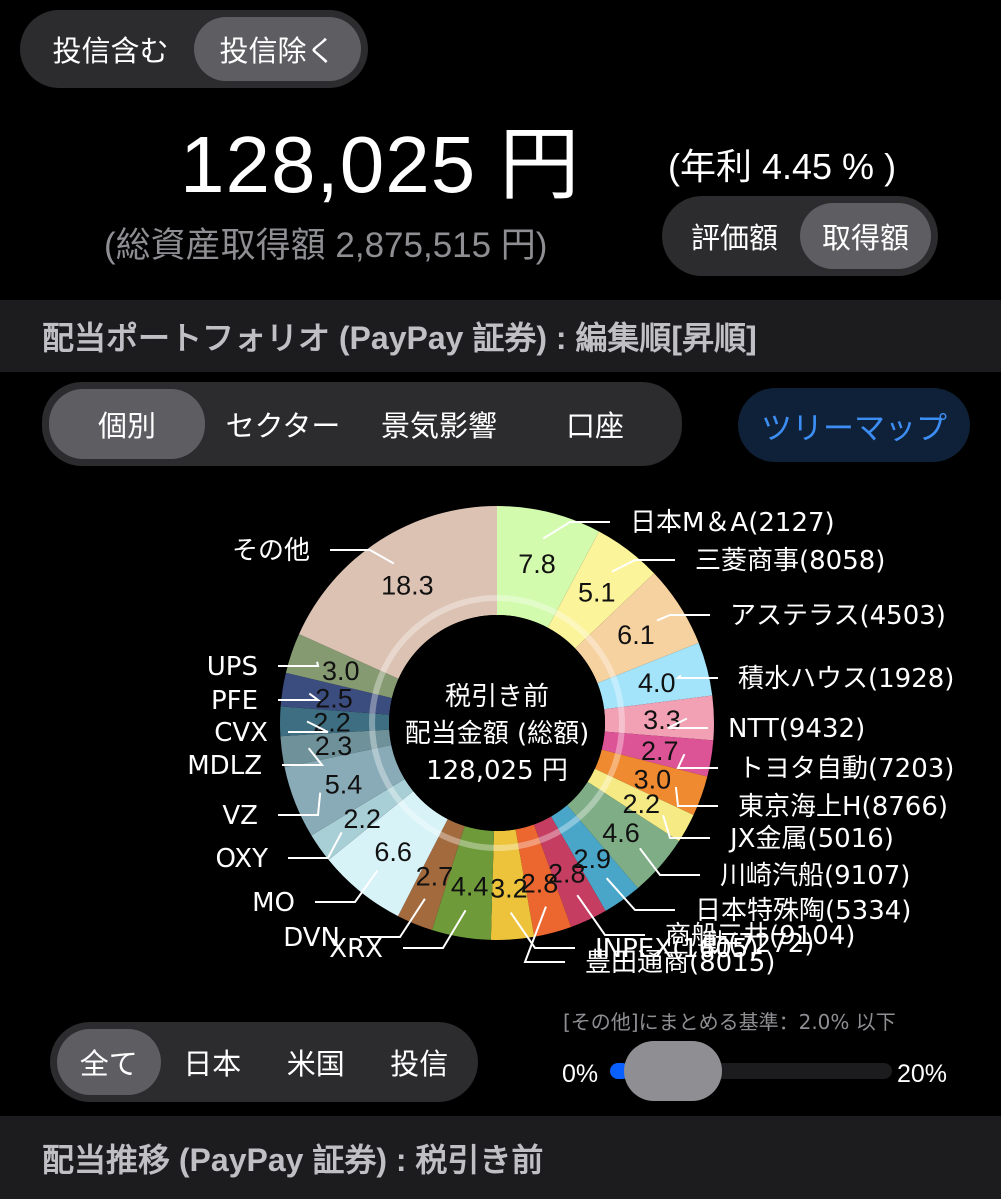 The height and width of the screenshot is (1199, 1001). Describe the element at coordinates (732, 523) in the screenshot. I see `slice-name-label: 日本M＆A(2127)` at that location.